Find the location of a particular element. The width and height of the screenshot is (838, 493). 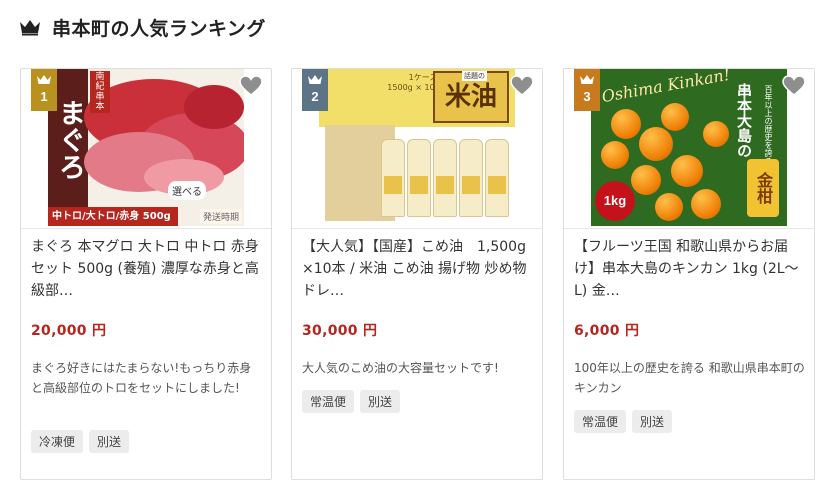

rank-badge: 1 is located at coordinates (44, 90).